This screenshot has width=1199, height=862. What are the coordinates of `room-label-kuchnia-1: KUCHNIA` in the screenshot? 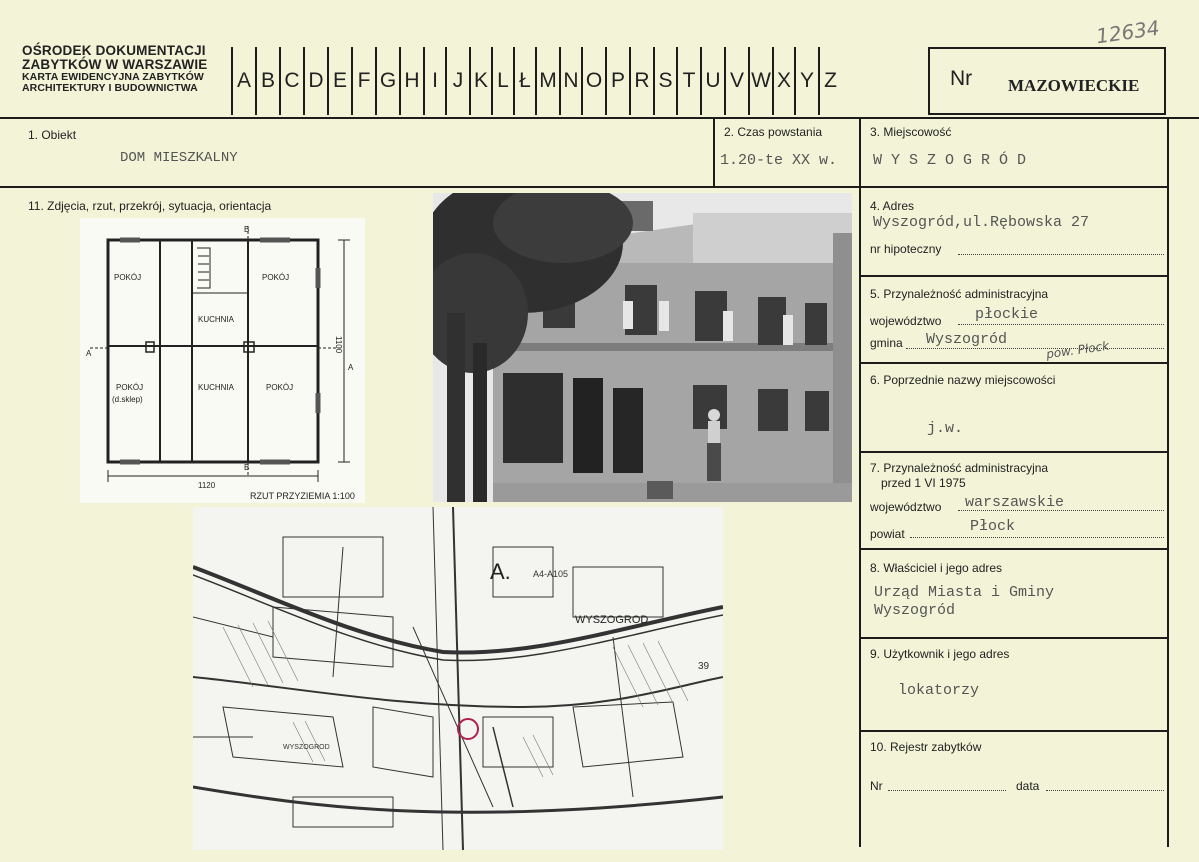 It's located at (216, 319).